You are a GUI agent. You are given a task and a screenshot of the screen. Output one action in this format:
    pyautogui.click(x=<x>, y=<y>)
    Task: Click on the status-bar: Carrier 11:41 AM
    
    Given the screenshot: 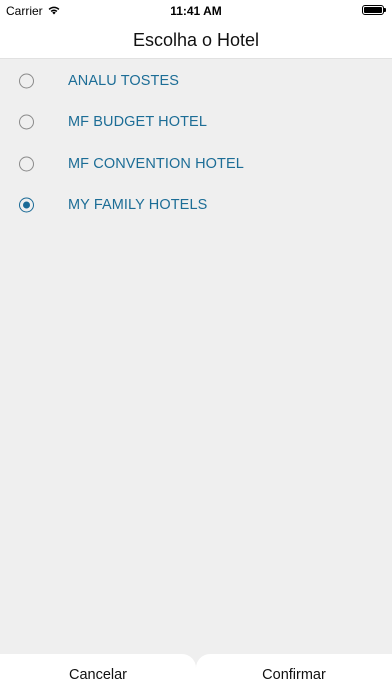 What is the action you would take?
    pyautogui.click(x=196, y=11)
    